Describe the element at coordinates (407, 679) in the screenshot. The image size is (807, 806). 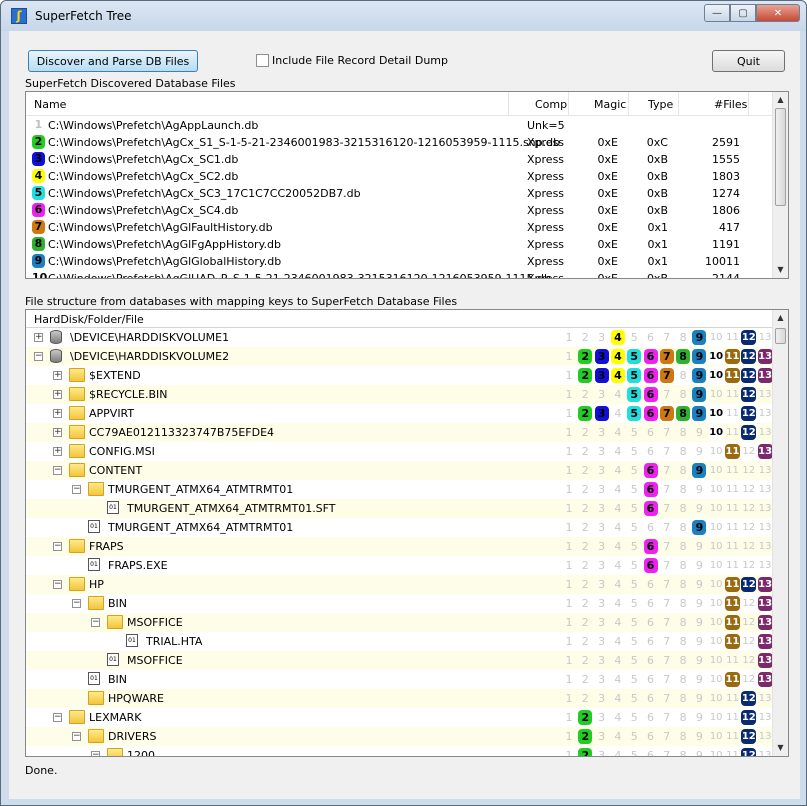
I see `tree-row: 01BIN1234567891011121314` at that location.